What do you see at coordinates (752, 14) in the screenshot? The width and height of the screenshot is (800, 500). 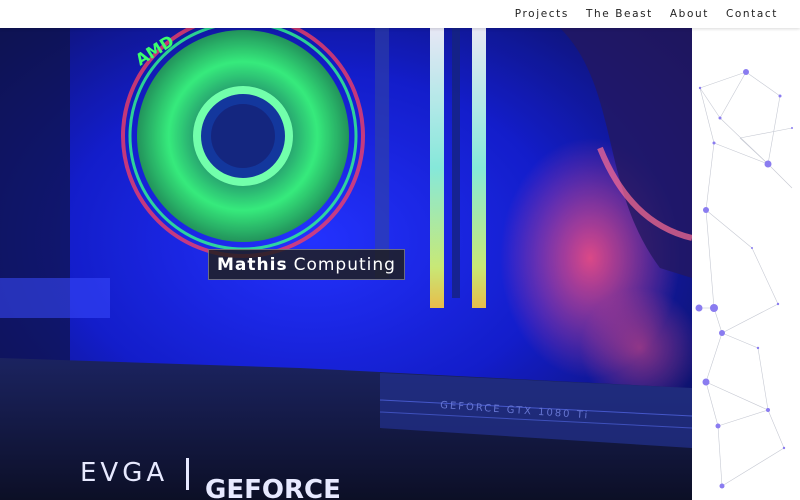 I see `nav-contact: Contact` at bounding box center [752, 14].